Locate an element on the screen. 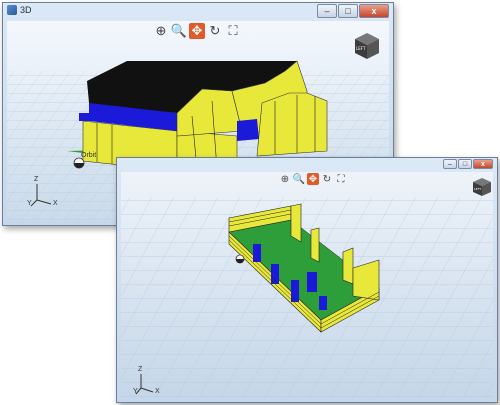  app-icon is located at coordinates (12, 10).